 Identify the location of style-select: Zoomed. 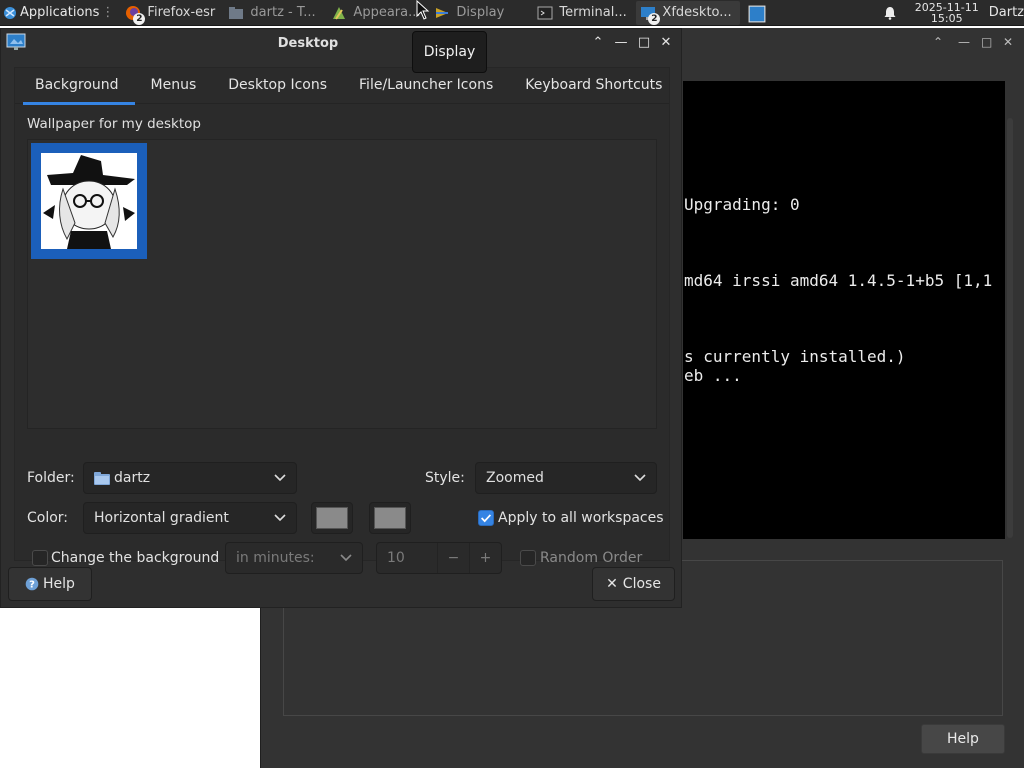
(566, 478).